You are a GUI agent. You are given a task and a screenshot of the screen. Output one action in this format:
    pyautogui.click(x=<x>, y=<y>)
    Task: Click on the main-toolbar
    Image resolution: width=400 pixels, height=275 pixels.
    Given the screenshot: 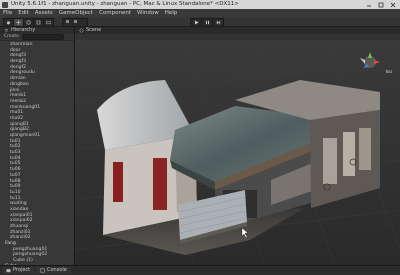 What is the action you would take?
    pyautogui.click(x=200, y=22)
    